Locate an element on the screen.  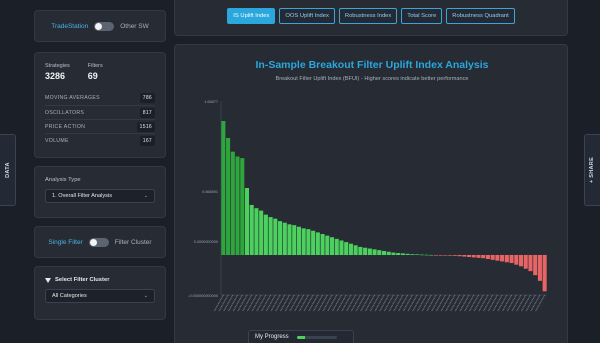
tab-total-score: Total Score is located at coordinates (422, 16).